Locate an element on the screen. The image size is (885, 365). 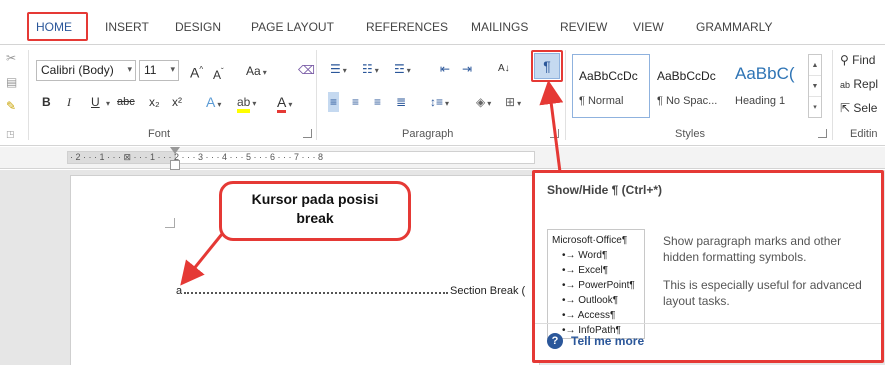
font-name-combo: Calibri (Body) ▾ is located at coordinates (86, 70).